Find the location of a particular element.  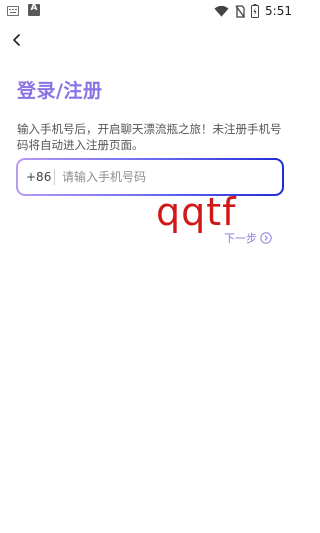

page-description: 输入手机号后，开启聊天漂流瓶之旅！未注册手机号码将自动进入注册页面。 is located at coordinates (149, 137).